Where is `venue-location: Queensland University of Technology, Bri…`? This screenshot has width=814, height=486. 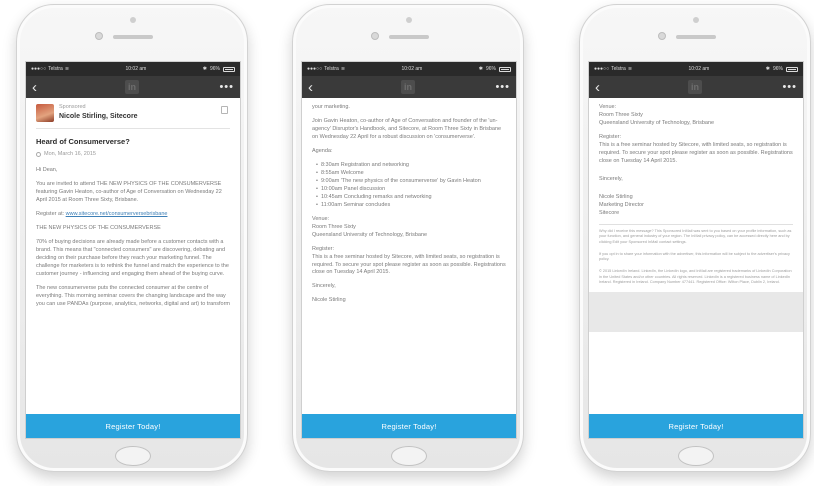 venue-location: Queensland University of Technology, Bri… is located at coordinates (657, 122).